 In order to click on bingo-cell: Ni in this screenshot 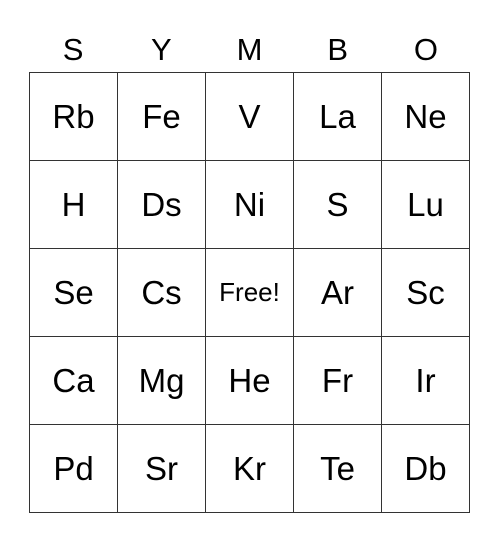, I will do `click(250, 205)`.